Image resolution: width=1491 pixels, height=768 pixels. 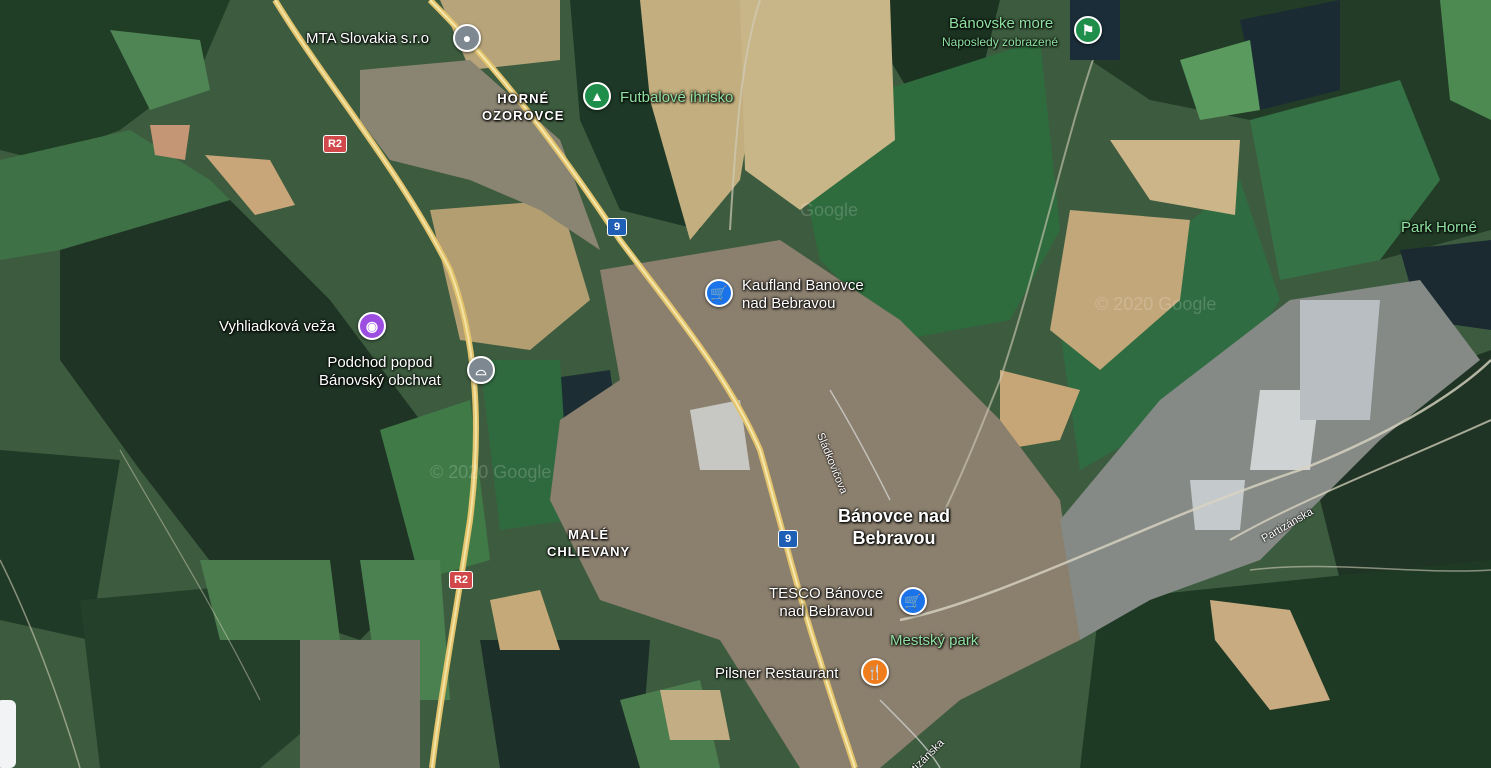 I want to click on tree-park-icon: ▲, so click(x=597, y=96).